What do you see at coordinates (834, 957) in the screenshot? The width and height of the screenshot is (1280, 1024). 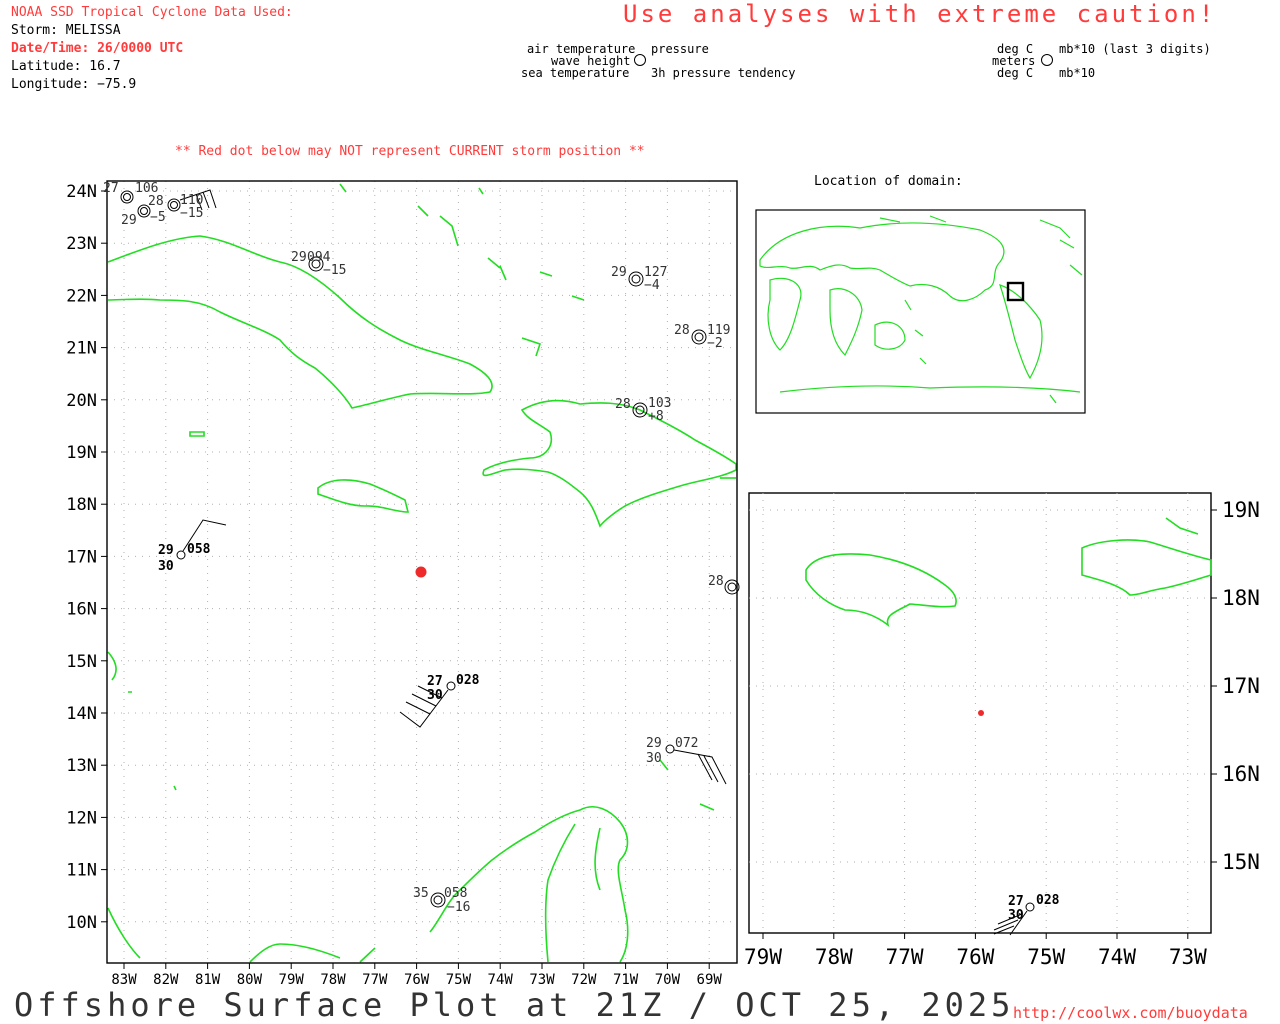 I see `lon-label: 78W` at bounding box center [834, 957].